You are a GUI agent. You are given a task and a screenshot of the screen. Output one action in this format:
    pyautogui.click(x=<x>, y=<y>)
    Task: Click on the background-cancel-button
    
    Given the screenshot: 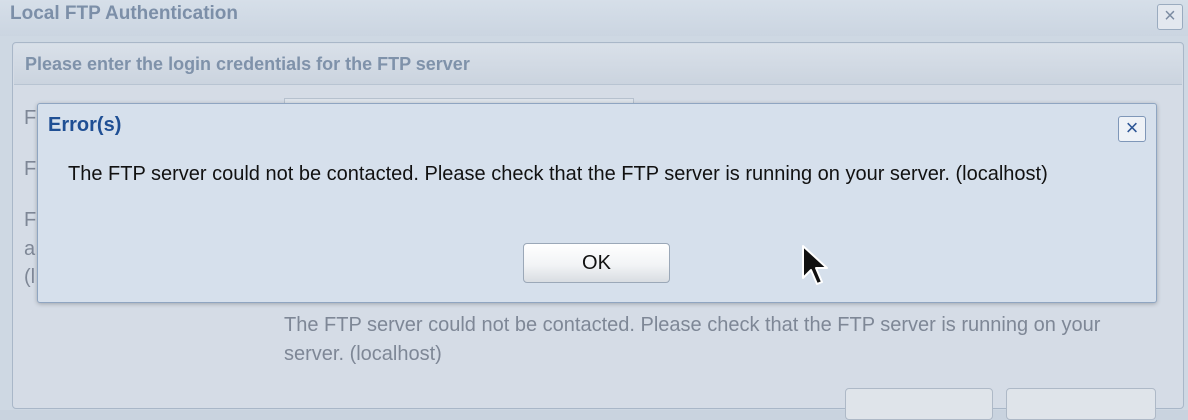 What is the action you would take?
    pyautogui.click(x=1081, y=404)
    